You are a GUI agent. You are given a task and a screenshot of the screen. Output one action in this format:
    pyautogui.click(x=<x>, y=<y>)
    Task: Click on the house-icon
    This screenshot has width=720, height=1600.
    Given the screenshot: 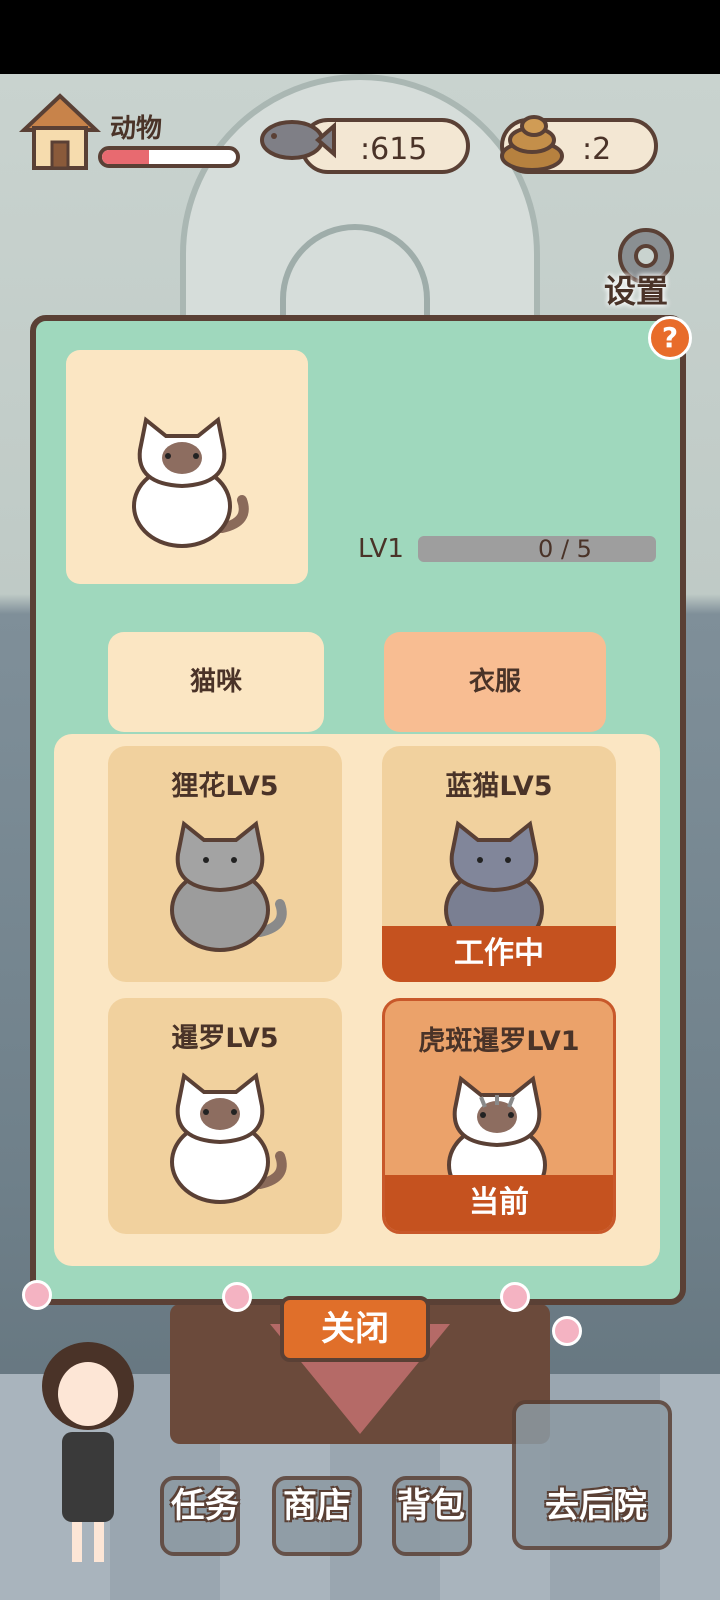 What is the action you would take?
    pyautogui.click(x=60, y=132)
    